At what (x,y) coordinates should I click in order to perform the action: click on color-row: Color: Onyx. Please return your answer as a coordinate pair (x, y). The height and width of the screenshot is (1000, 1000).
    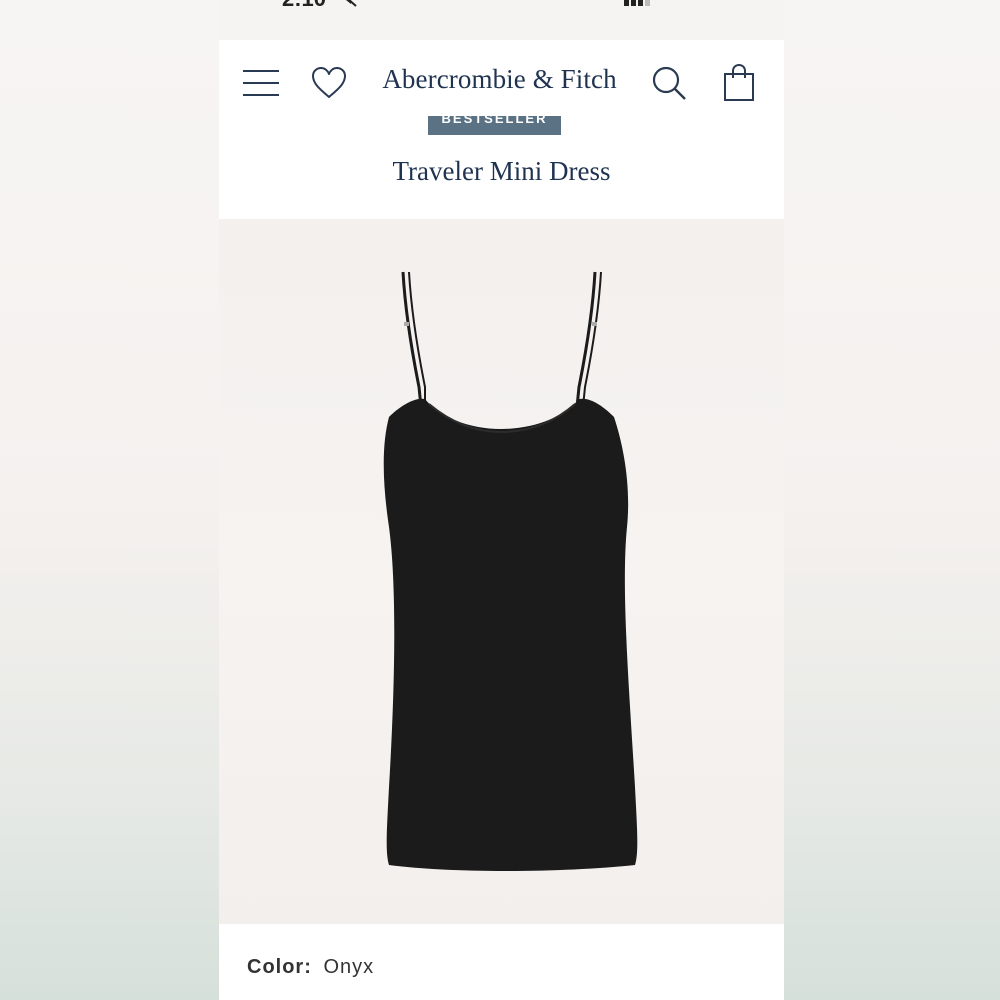
    Looking at the image, I should click on (310, 967).